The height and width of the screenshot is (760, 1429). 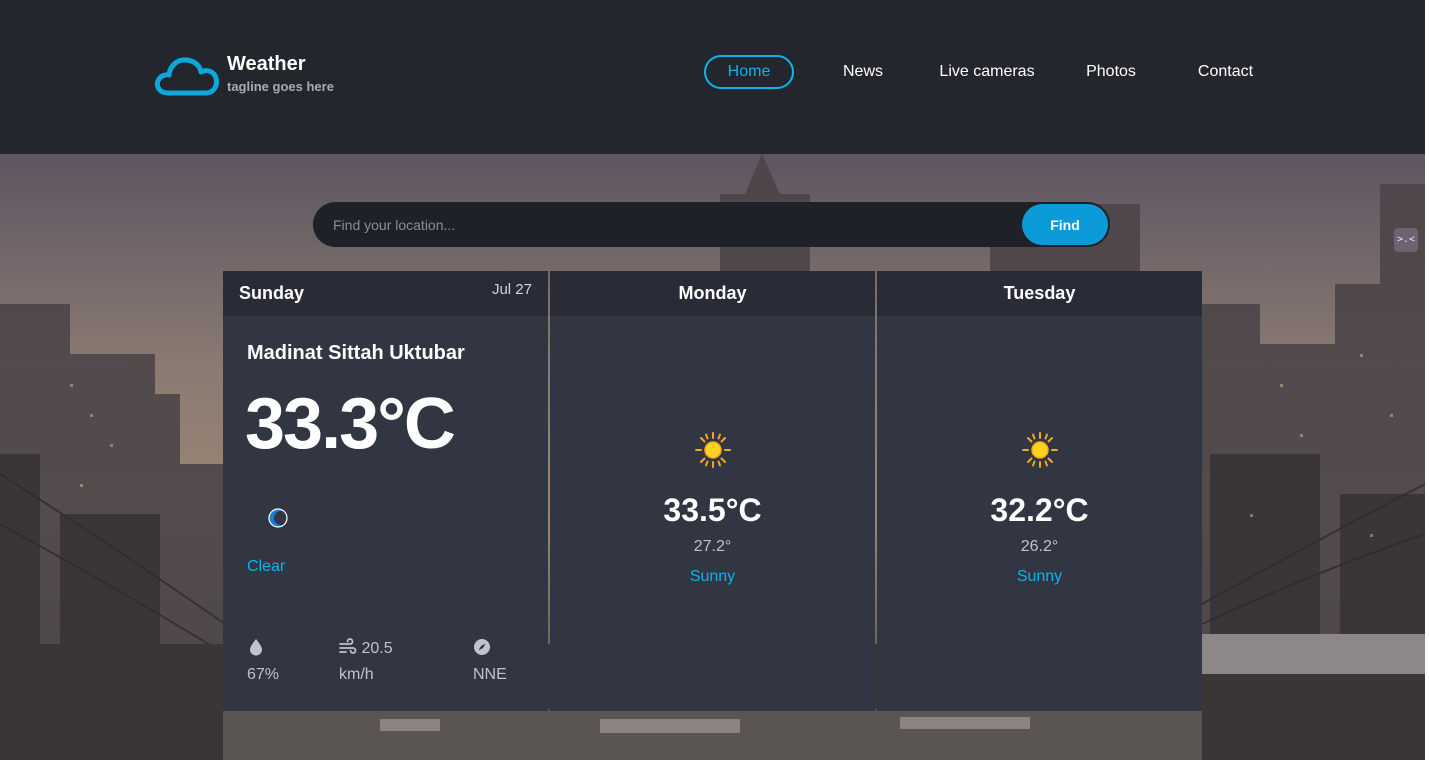 What do you see at coordinates (987, 72) in the screenshot?
I see `nav-live-cameras: Live cameras` at bounding box center [987, 72].